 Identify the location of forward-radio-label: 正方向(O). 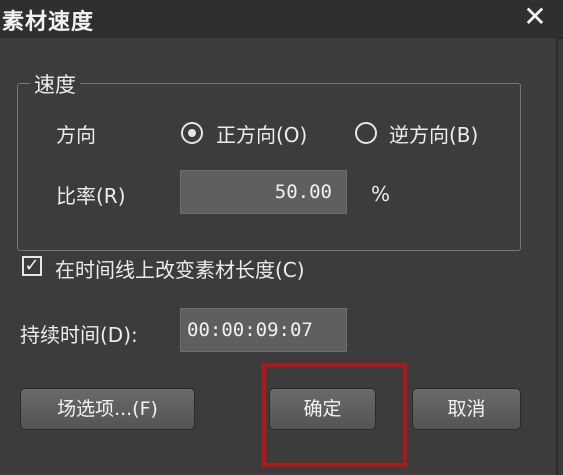
(261, 133).